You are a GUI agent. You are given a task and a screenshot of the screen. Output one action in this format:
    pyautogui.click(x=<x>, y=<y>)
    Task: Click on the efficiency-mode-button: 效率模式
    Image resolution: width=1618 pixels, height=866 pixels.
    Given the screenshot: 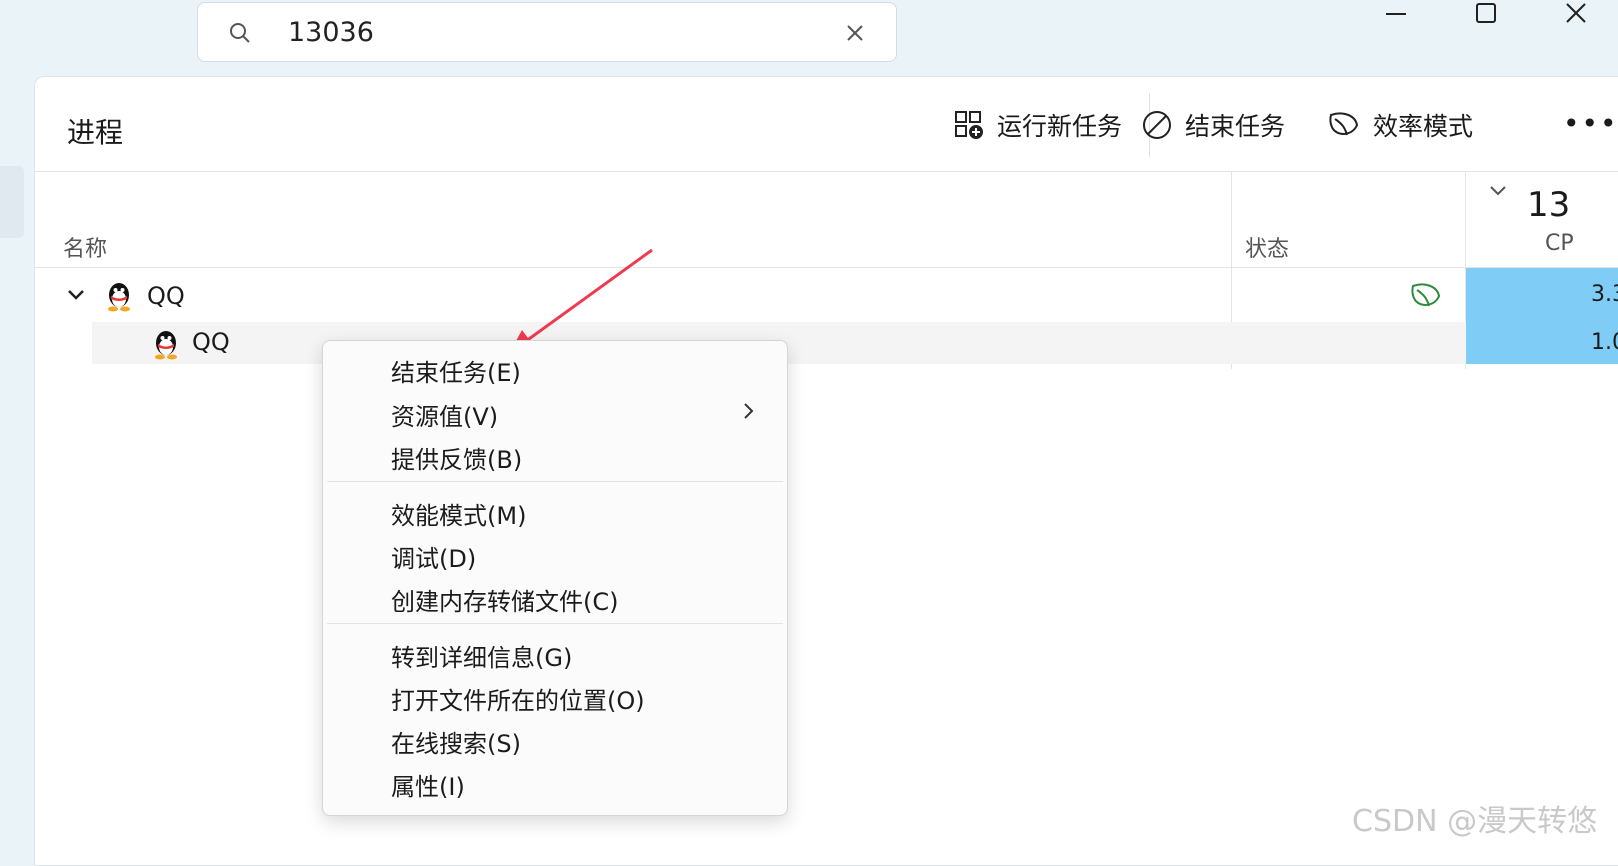 What is the action you would take?
    pyautogui.click(x=1400, y=125)
    